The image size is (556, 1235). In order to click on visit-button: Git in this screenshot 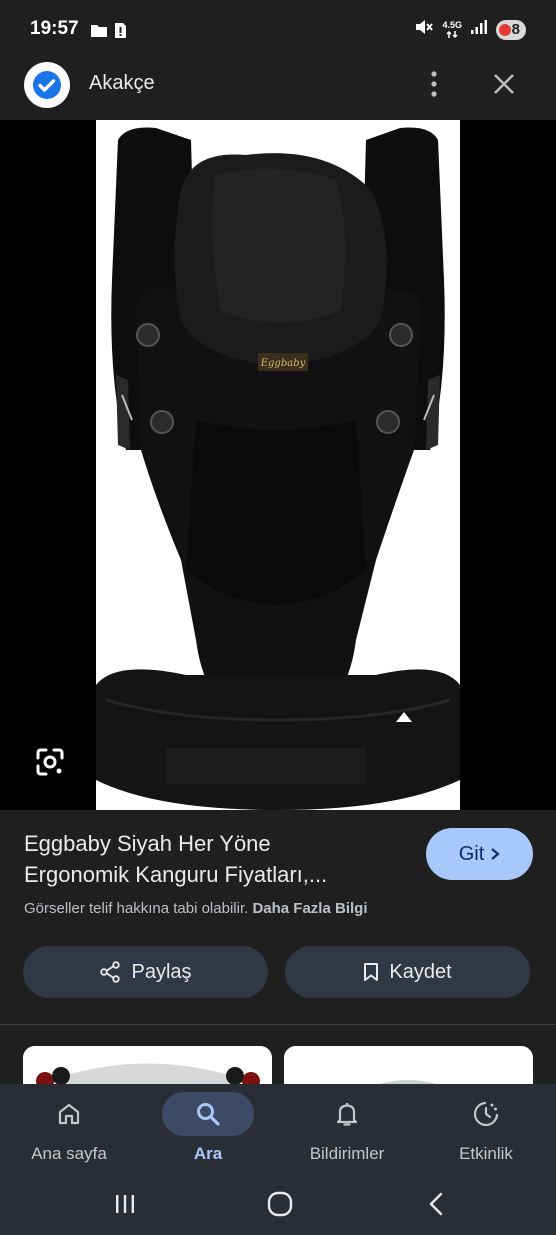, I will do `click(479, 854)`.